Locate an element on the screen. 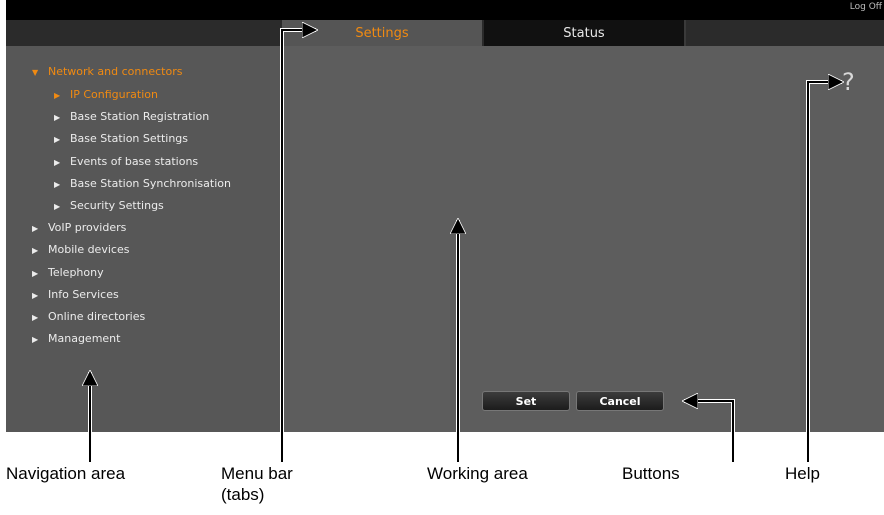 This screenshot has height=515, width=884. menu-bar-caption-line1: Menu bar is located at coordinates (257, 473).